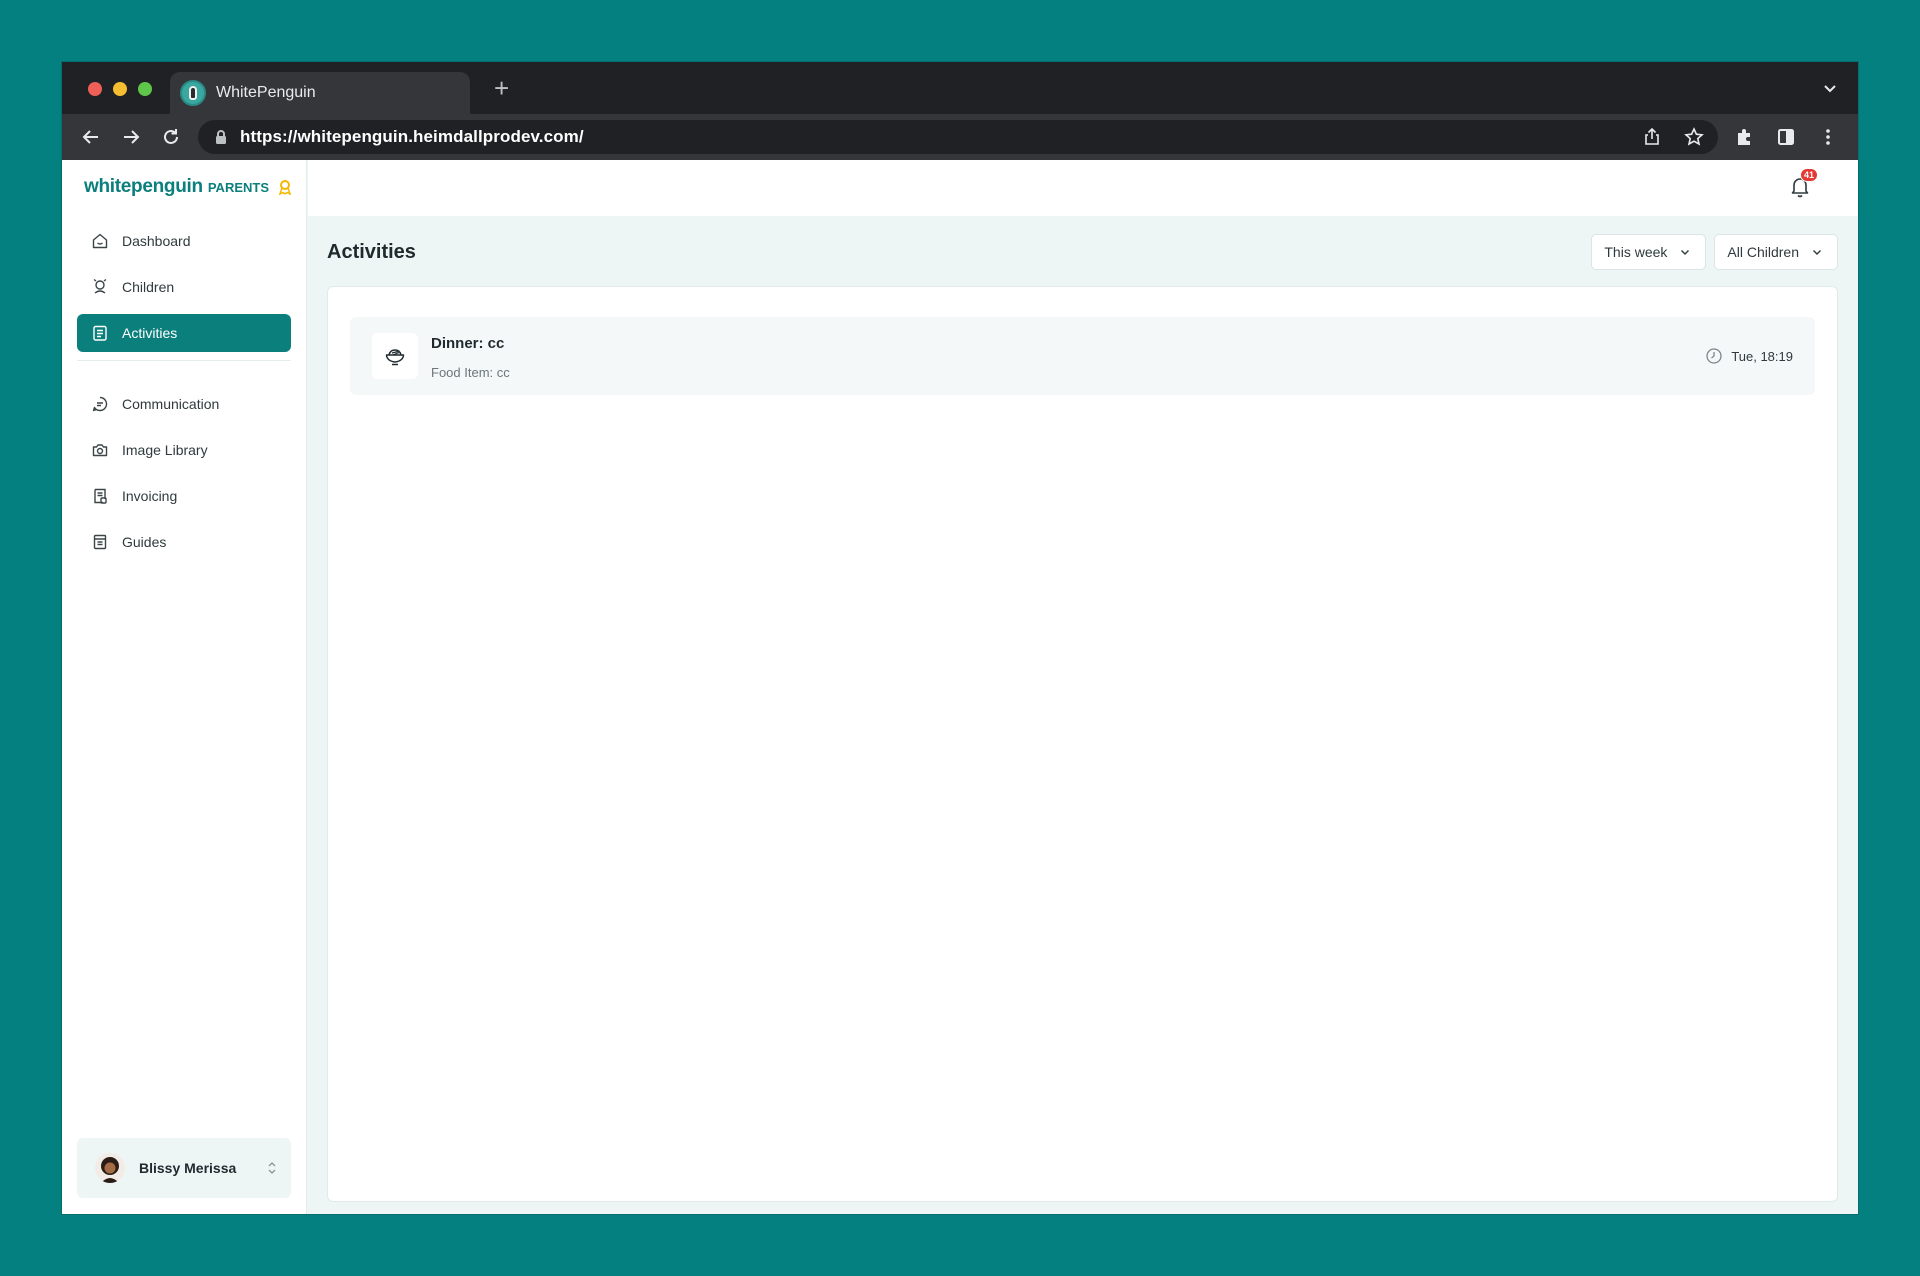  I want to click on arrow-right-icon, so click(132, 137).